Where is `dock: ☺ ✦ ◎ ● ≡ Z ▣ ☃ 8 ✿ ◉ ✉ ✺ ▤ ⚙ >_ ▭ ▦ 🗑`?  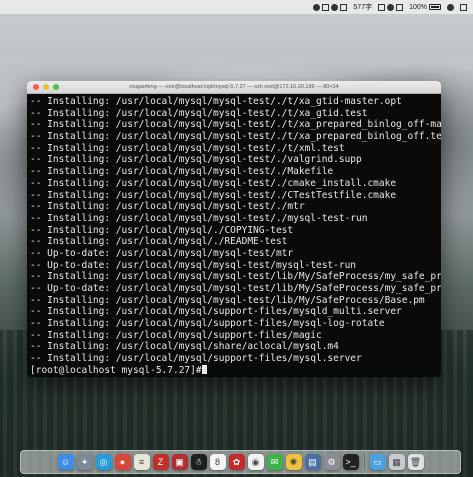
dock: ☺ ✦ ◎ ● ≡ Z ▣ ☃ 8 ✿ ◉ ✉ ✺ ▤ ⚙ >_ ▭ ▦ 🗑 is located at coordinates (240, 462).